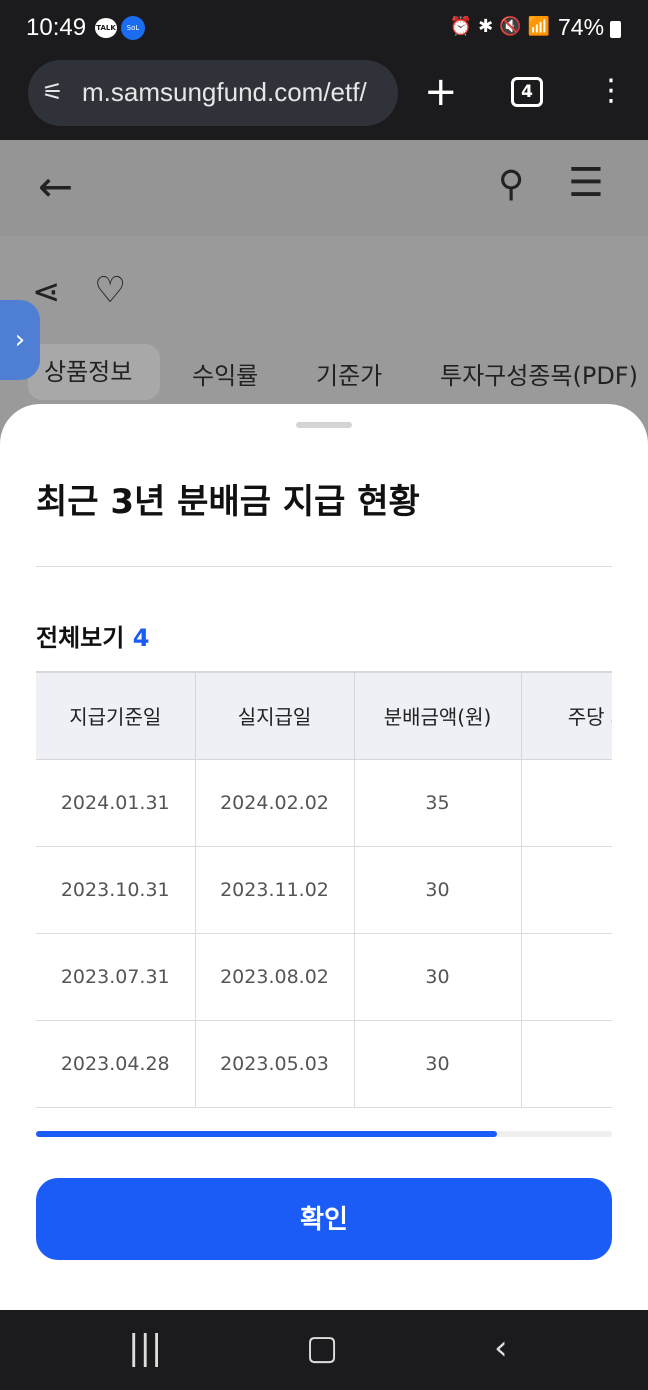  Describe the element at coordinates (324, 1219) in the screenshot. I see `confirm-button: 확인` at that location.